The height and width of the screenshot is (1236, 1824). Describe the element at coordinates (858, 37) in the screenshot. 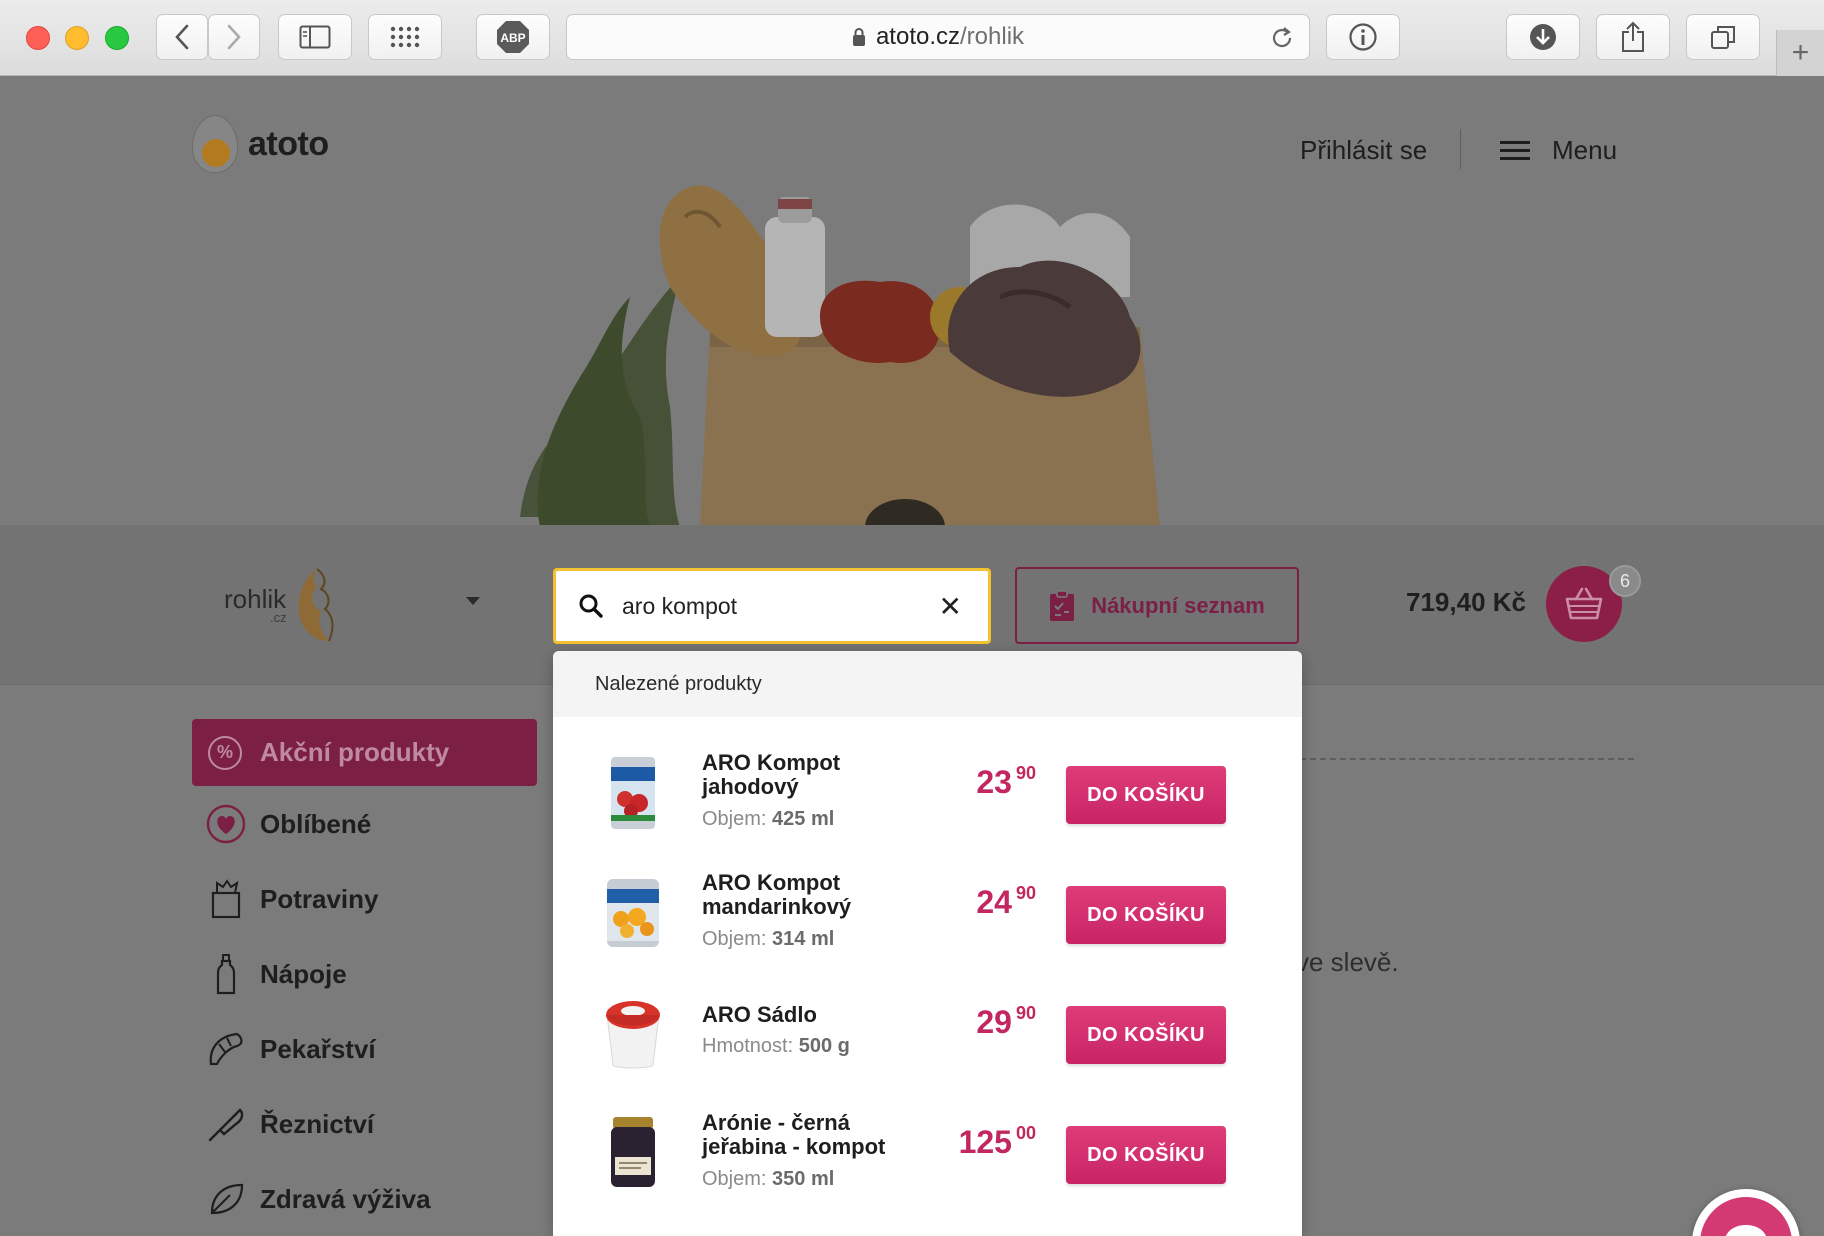

I see `lock-icon` at that location.